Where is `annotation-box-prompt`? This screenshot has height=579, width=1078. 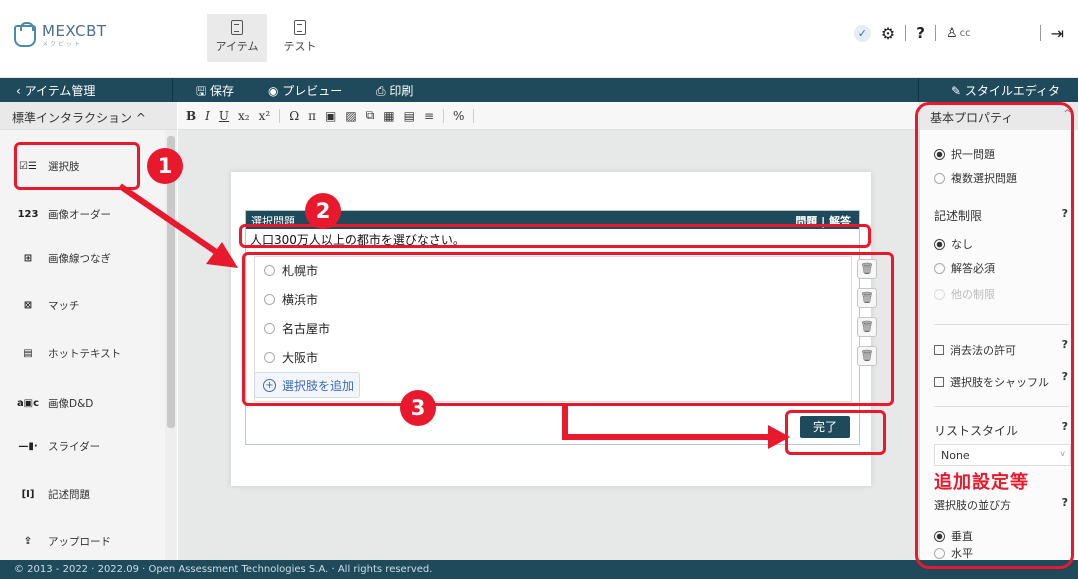
annotation-box-prompt is located at coordinates (555, 236).